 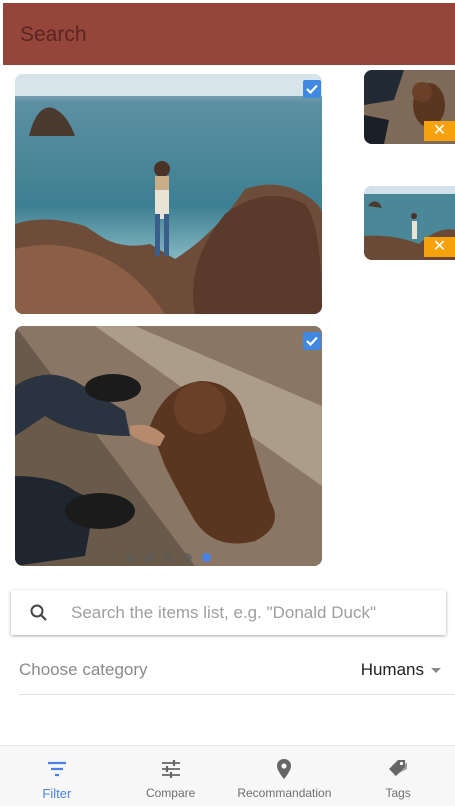 What do you see at coordinates (256, 612) in the screenshot?
I see `search-input` at bounding box center [256, 612].